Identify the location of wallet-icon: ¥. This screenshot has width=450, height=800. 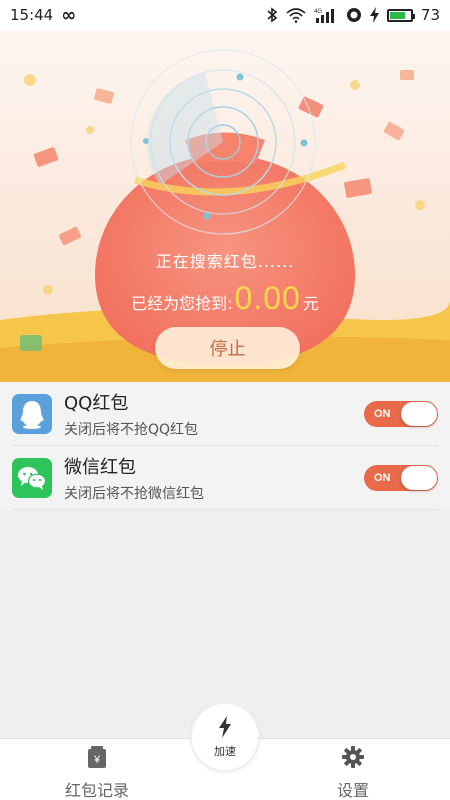
(97, 759).